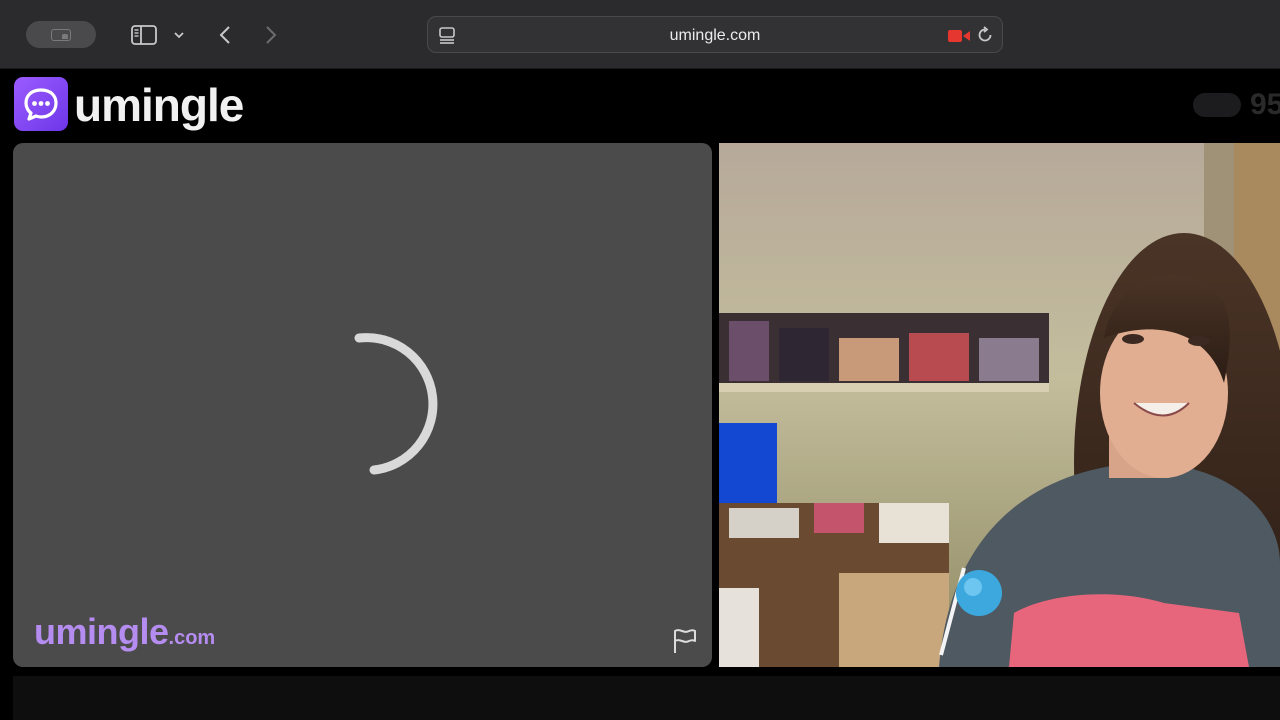  Describe the element at coordinates (646, 698) in the screenshot. I see `bottom-control-bar` at that location.